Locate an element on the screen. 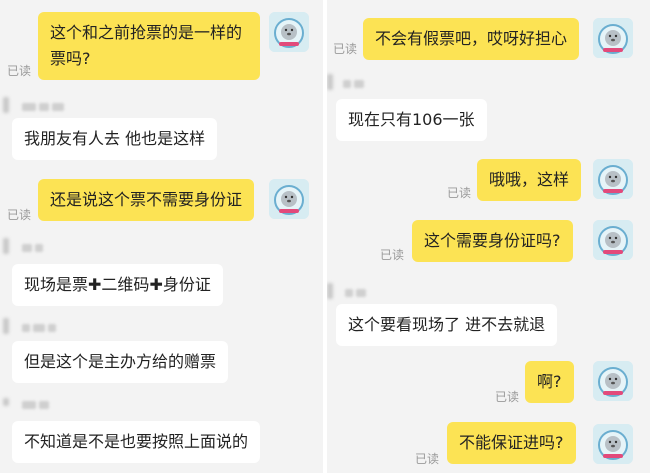 This screenshot has width=650, height=473. my-message-bubble: 不会有假票吧，哎呀好担心 is located at coordinates (471, 39).